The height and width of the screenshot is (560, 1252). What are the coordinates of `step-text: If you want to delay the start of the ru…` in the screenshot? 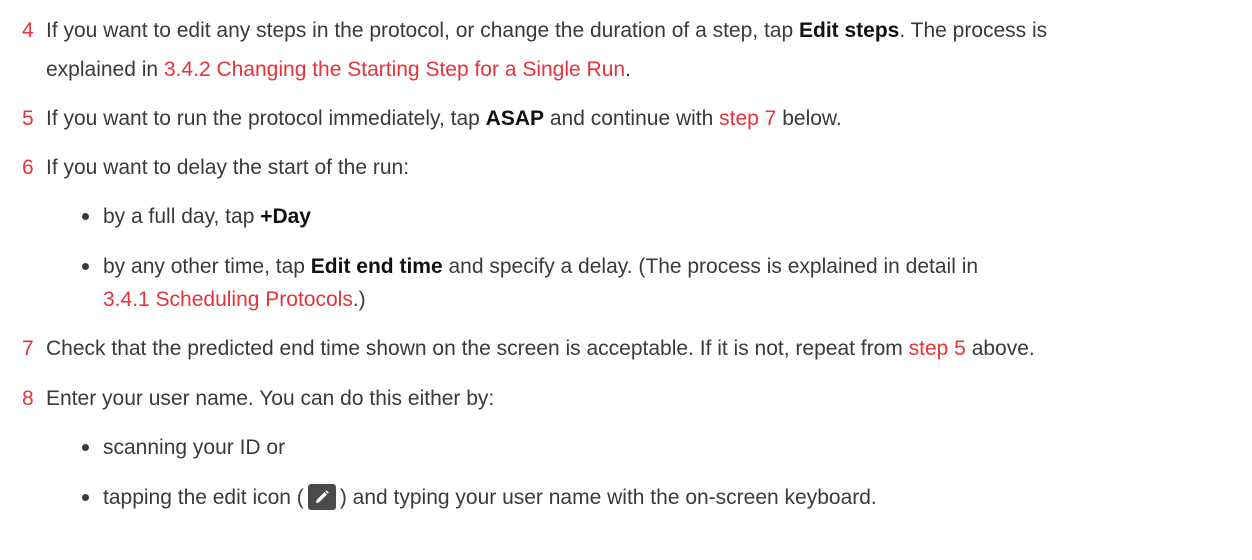 It's located at (228, 167).